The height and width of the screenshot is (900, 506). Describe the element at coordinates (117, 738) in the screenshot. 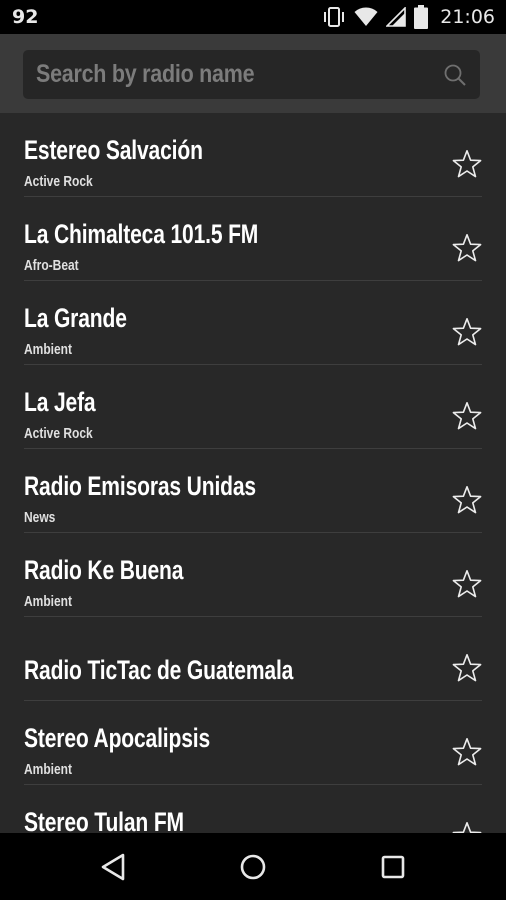

I see `station-name: Stereo Apocalipsis` at that location.